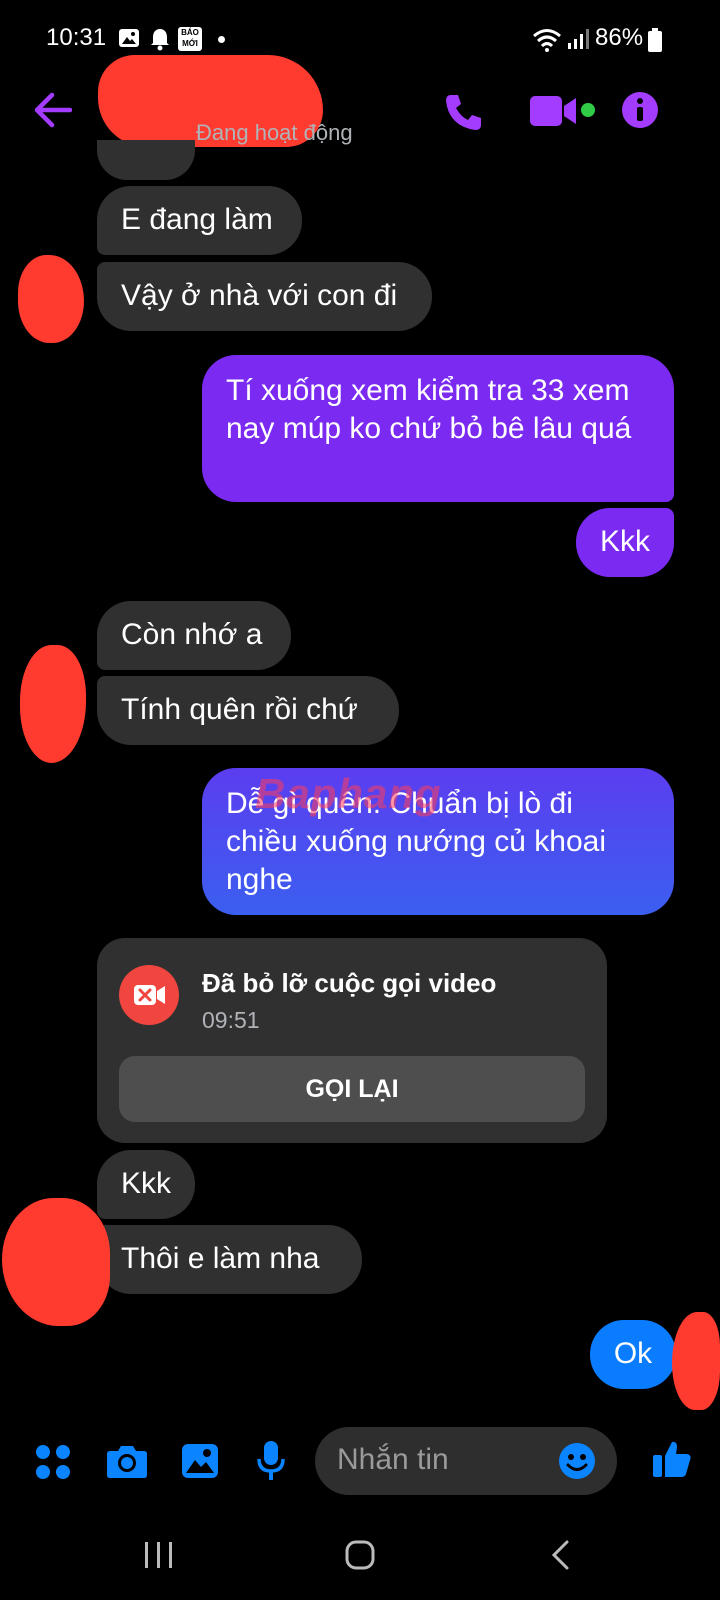 This screenshot has height=1600, width=720. I want to click on missed-call-card: Đã bỏ lỡ cuộc gọi video 09:51 GỌI LẠI, so click(352, 1040).